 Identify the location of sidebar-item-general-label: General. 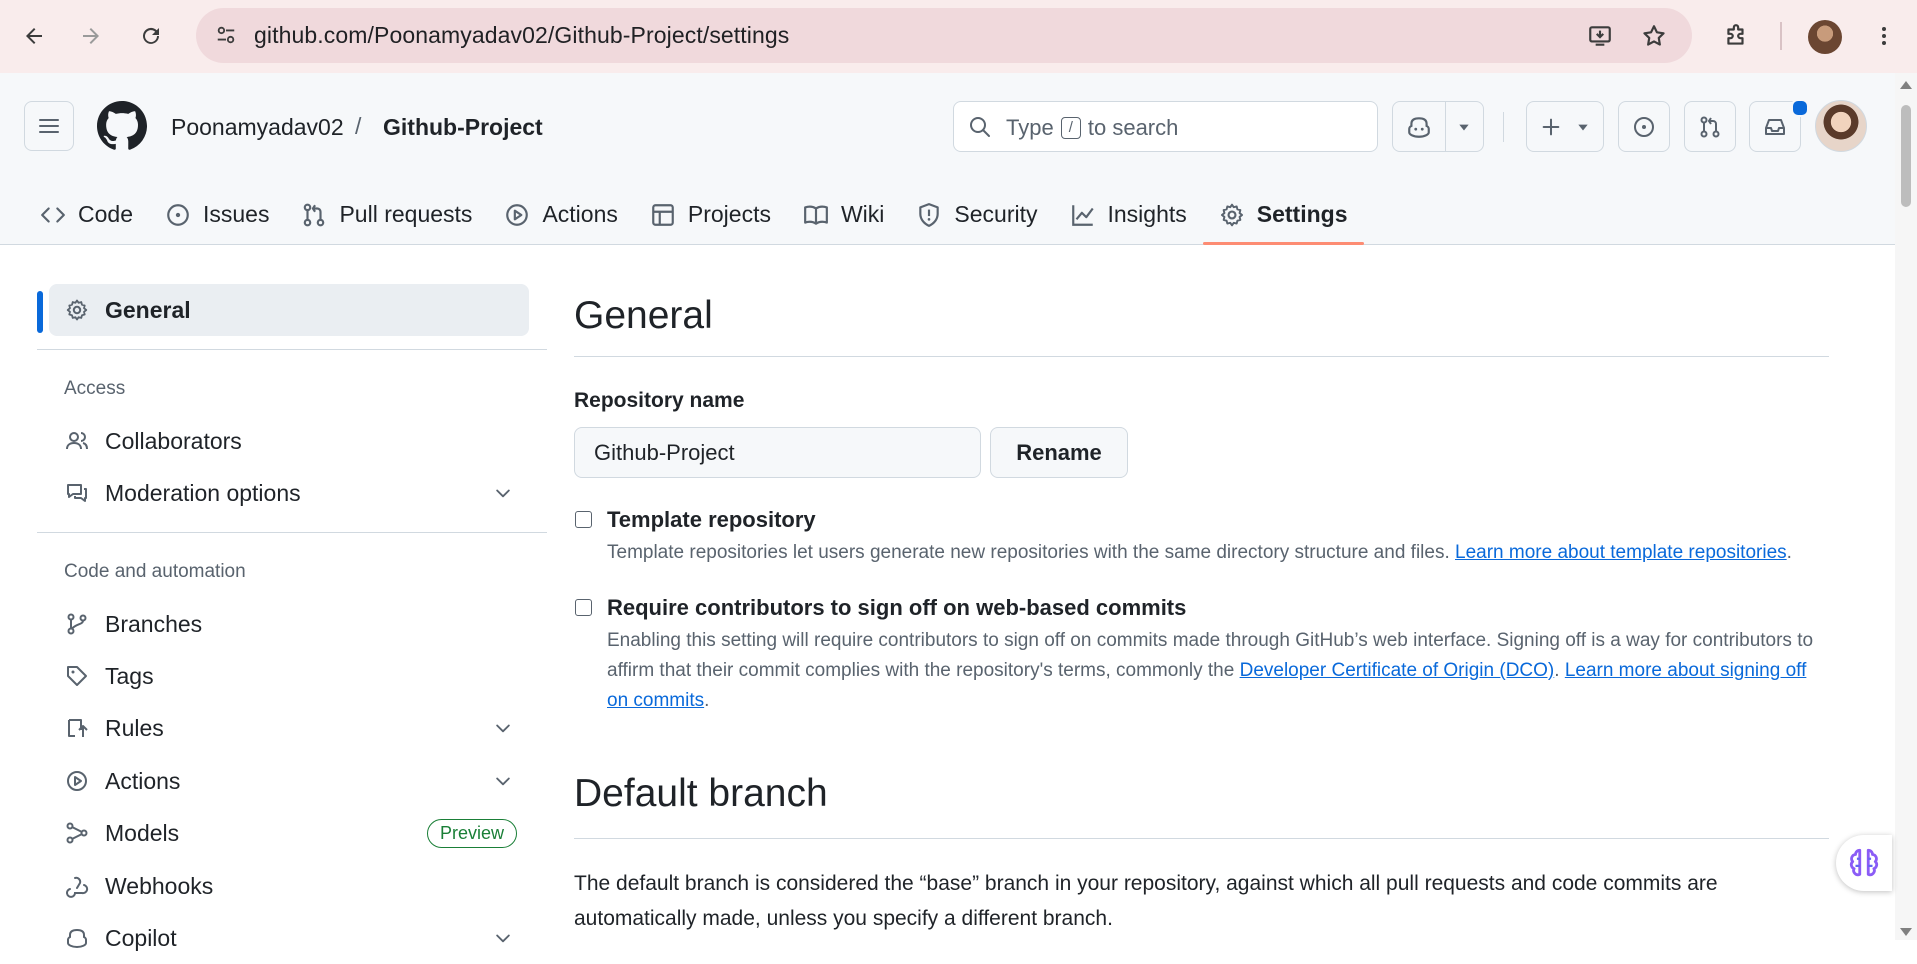
(148, 309).